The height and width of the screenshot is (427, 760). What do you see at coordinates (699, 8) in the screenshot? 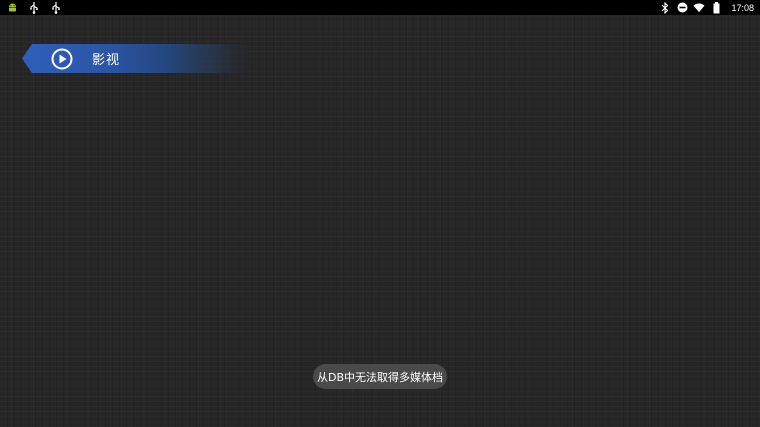
I see `wifi-icon` at bounding box center [699, 8].